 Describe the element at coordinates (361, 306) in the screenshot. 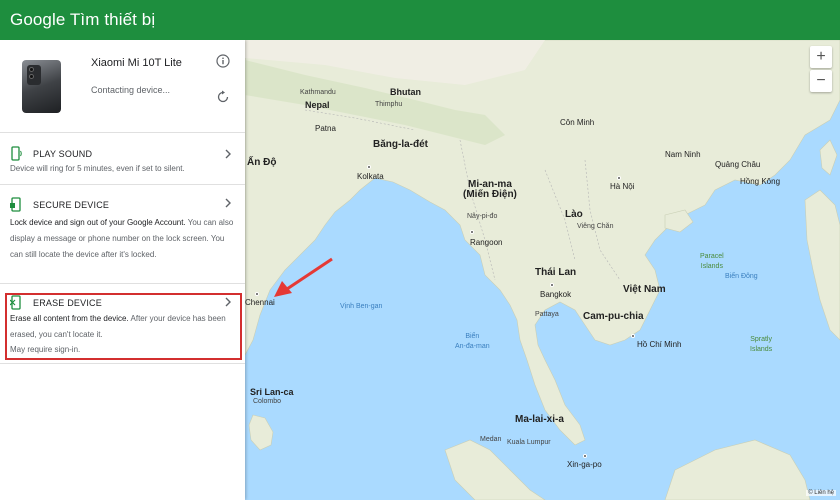

I see `map-label-bay-bengal: Vịnh Ben-gan` at that location.